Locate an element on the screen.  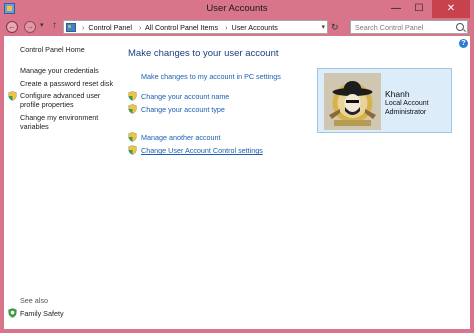
account-role-label: Administrator is located at coordinates (406, 112).